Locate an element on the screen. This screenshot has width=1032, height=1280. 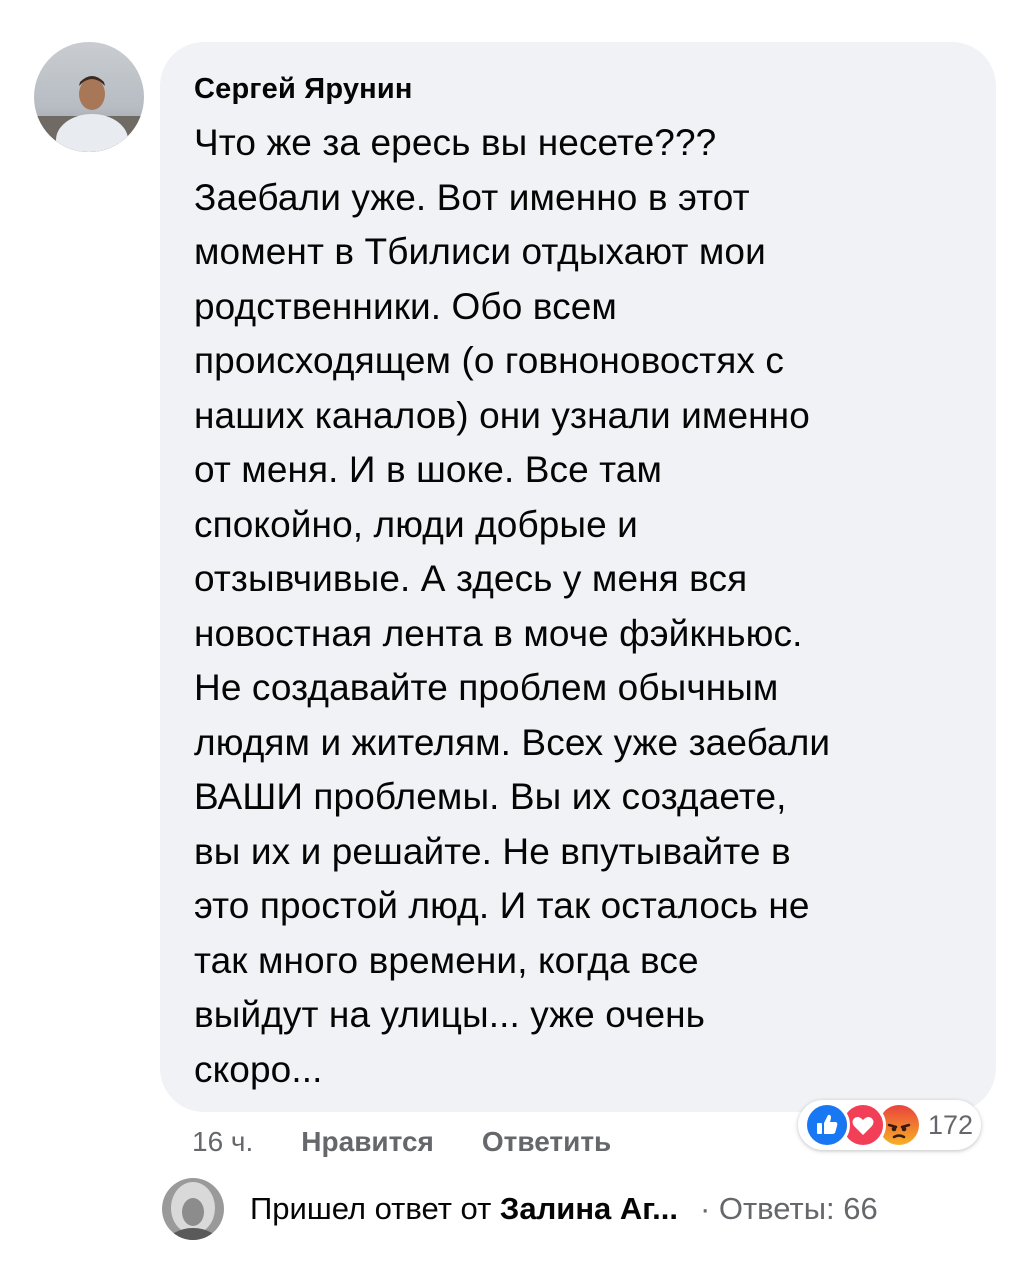
author-avatar is located at coordinates (89, 97).